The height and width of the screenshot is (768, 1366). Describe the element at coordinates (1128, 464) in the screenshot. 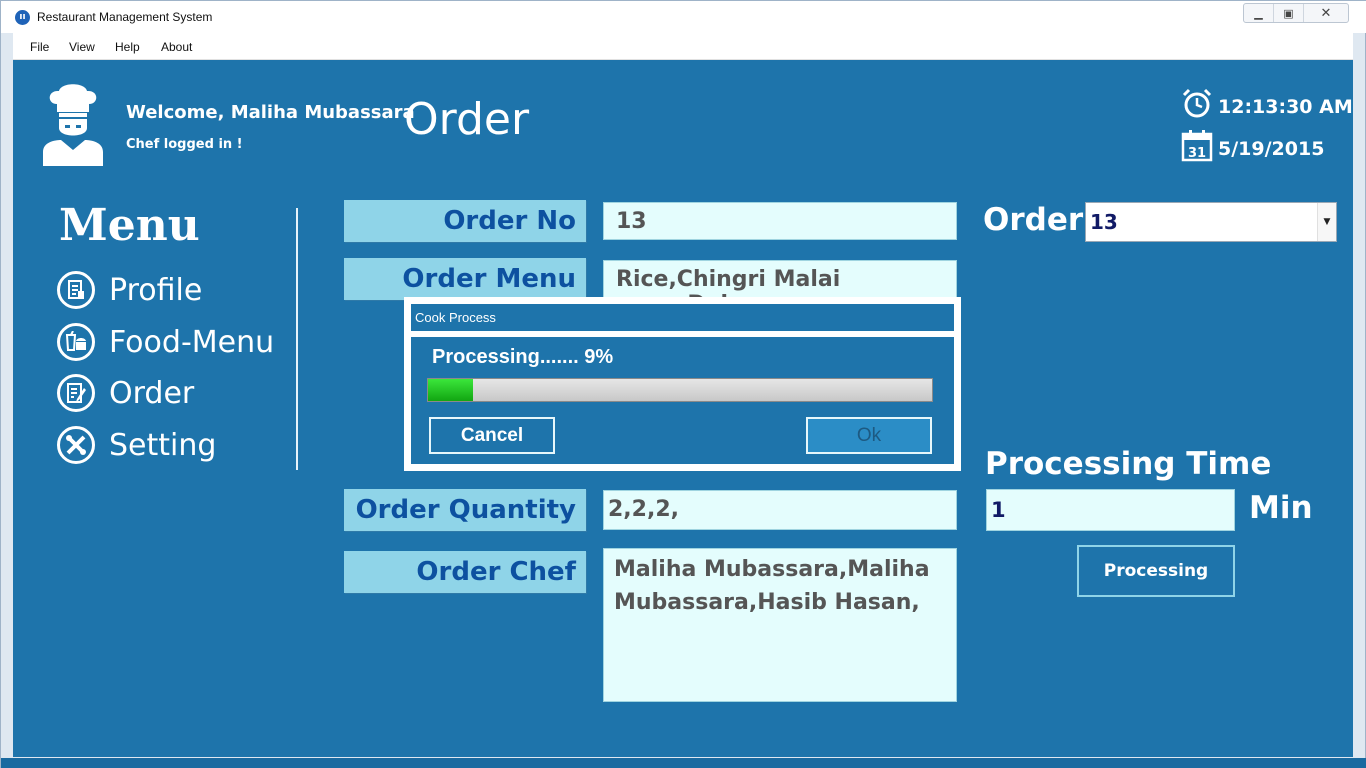

I see `processing-time-label: Processing Time` at that location.